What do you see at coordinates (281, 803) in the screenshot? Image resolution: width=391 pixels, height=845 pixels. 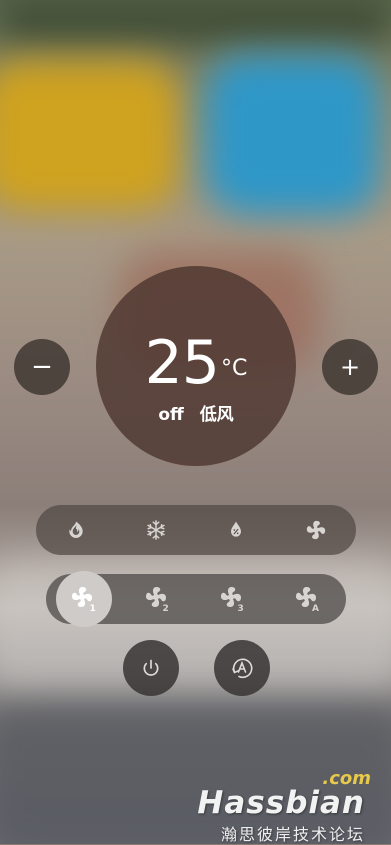 I see `watermark-brand: Hassbian` at bounding box center [281, 803].